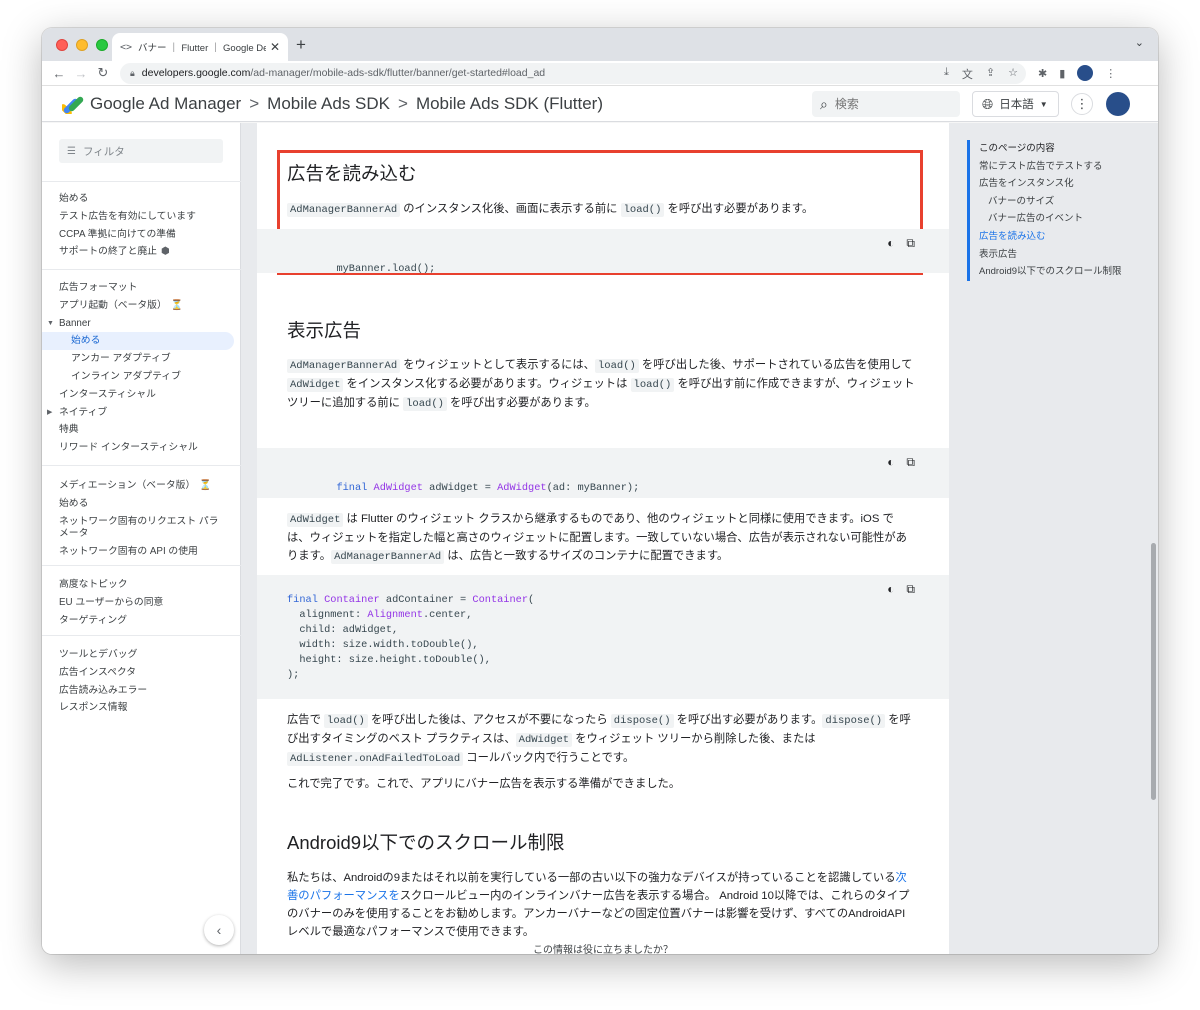  What do you see at coordinates (132, 73) in the screenshot?
I see `lock-icon: 🔒︎` at bounding box center [132, 73].